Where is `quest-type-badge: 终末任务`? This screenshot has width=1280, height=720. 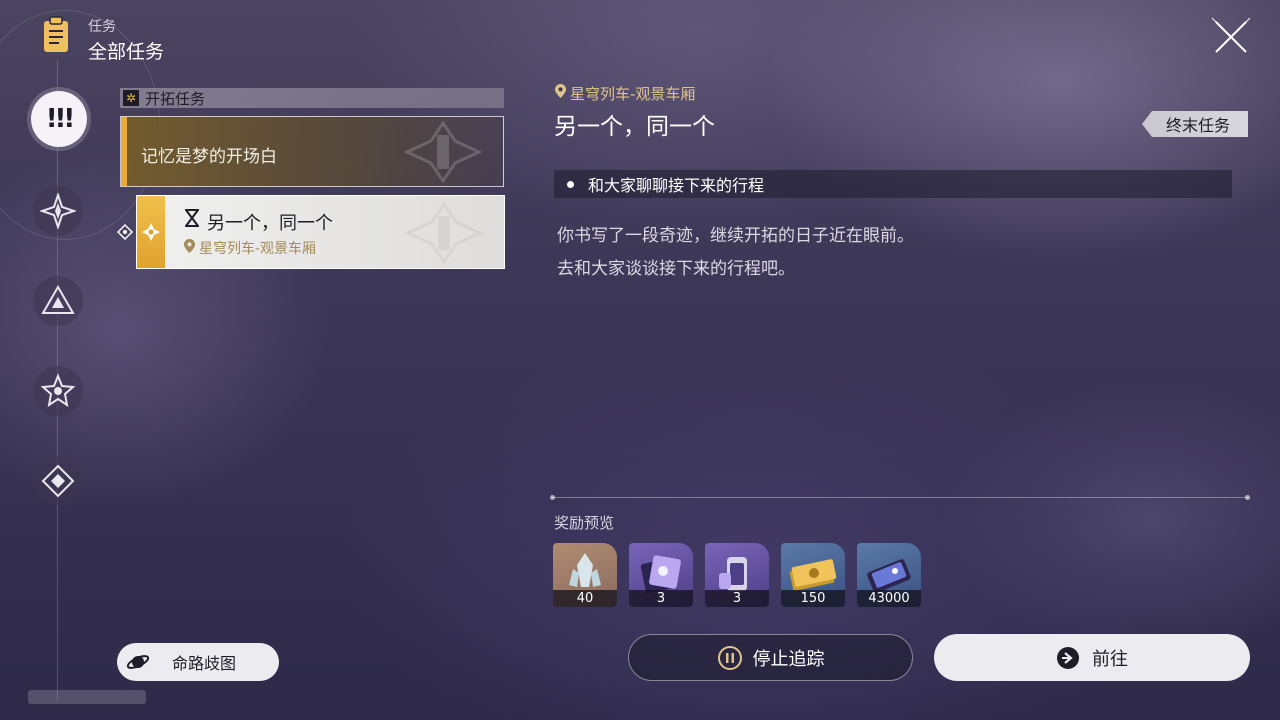 quest-type-badge: 终末任务 is located at coordinates (1195, 124).